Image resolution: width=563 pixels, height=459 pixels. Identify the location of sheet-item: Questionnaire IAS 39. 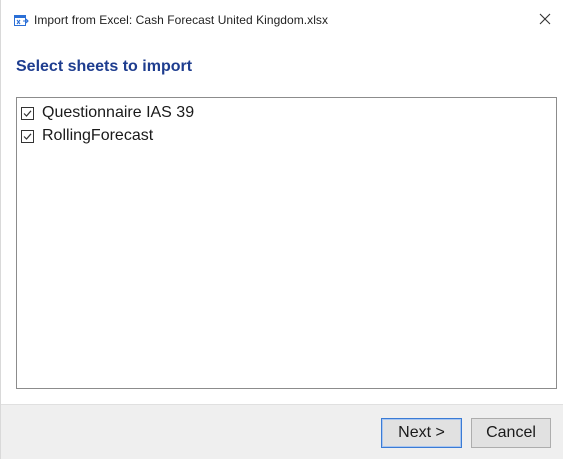
(107, 113).